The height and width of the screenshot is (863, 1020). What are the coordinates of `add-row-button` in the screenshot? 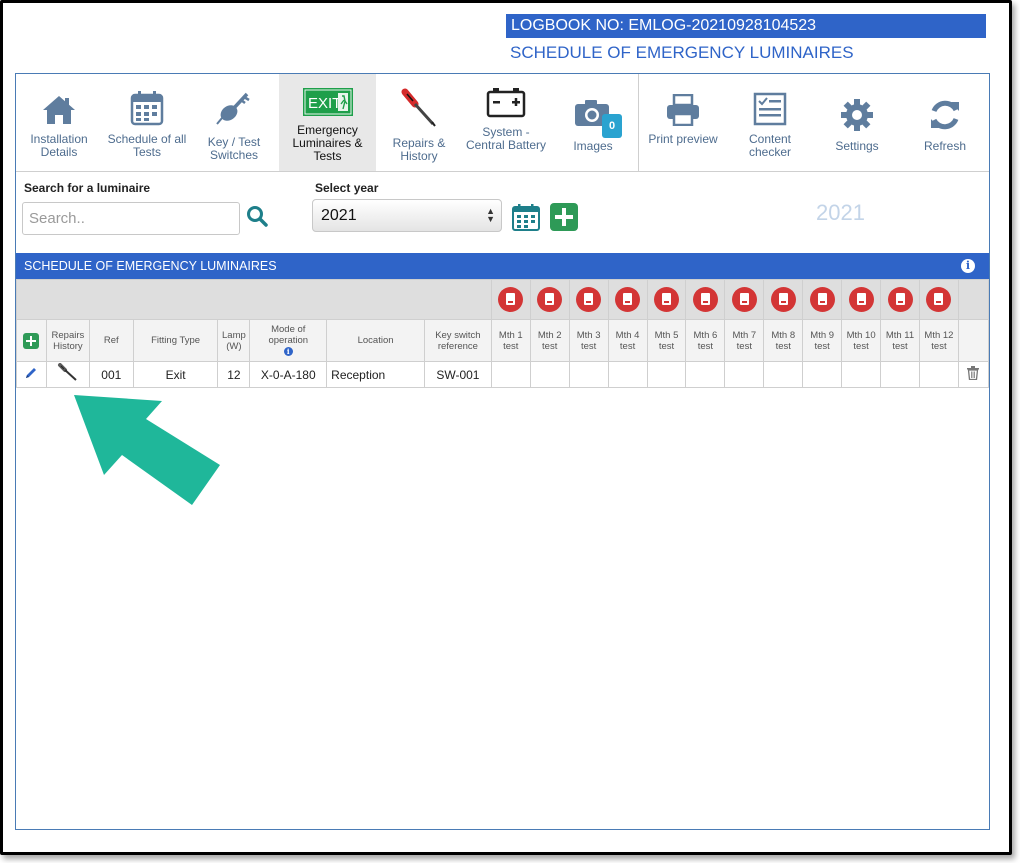 It's located at (31, 340).